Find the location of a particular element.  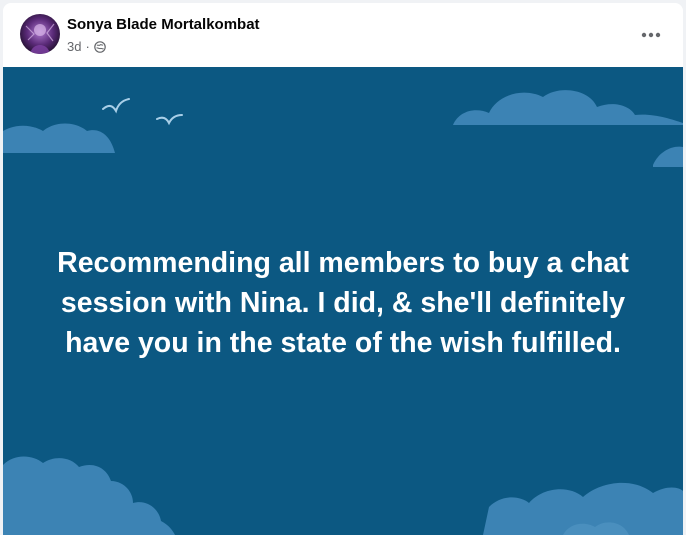

globe-icon is located at coordinates (100, 46).